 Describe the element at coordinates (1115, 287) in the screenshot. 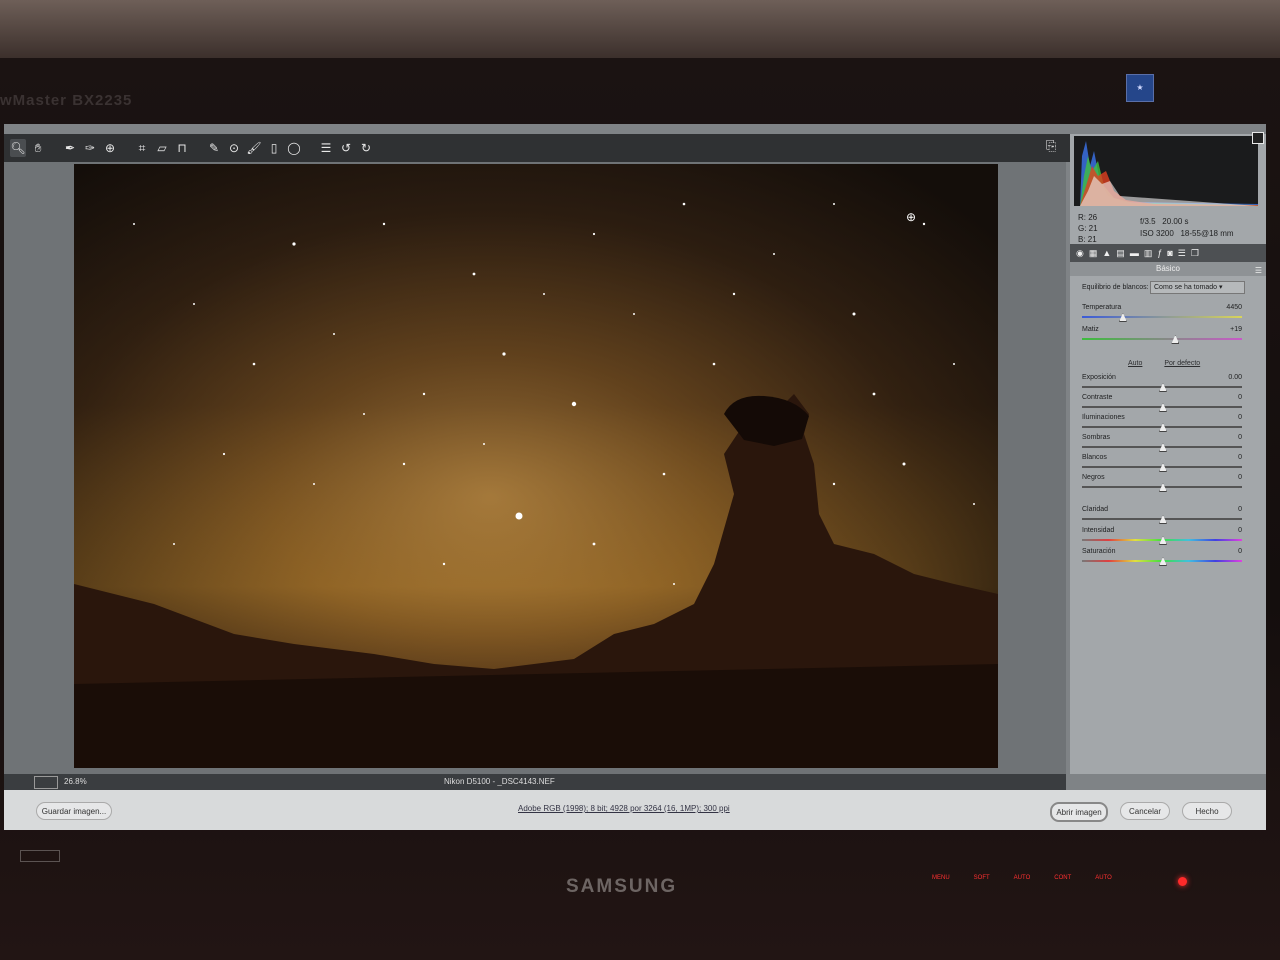

I see `white-balance-label: Equilibrio de blancos:` at that location.